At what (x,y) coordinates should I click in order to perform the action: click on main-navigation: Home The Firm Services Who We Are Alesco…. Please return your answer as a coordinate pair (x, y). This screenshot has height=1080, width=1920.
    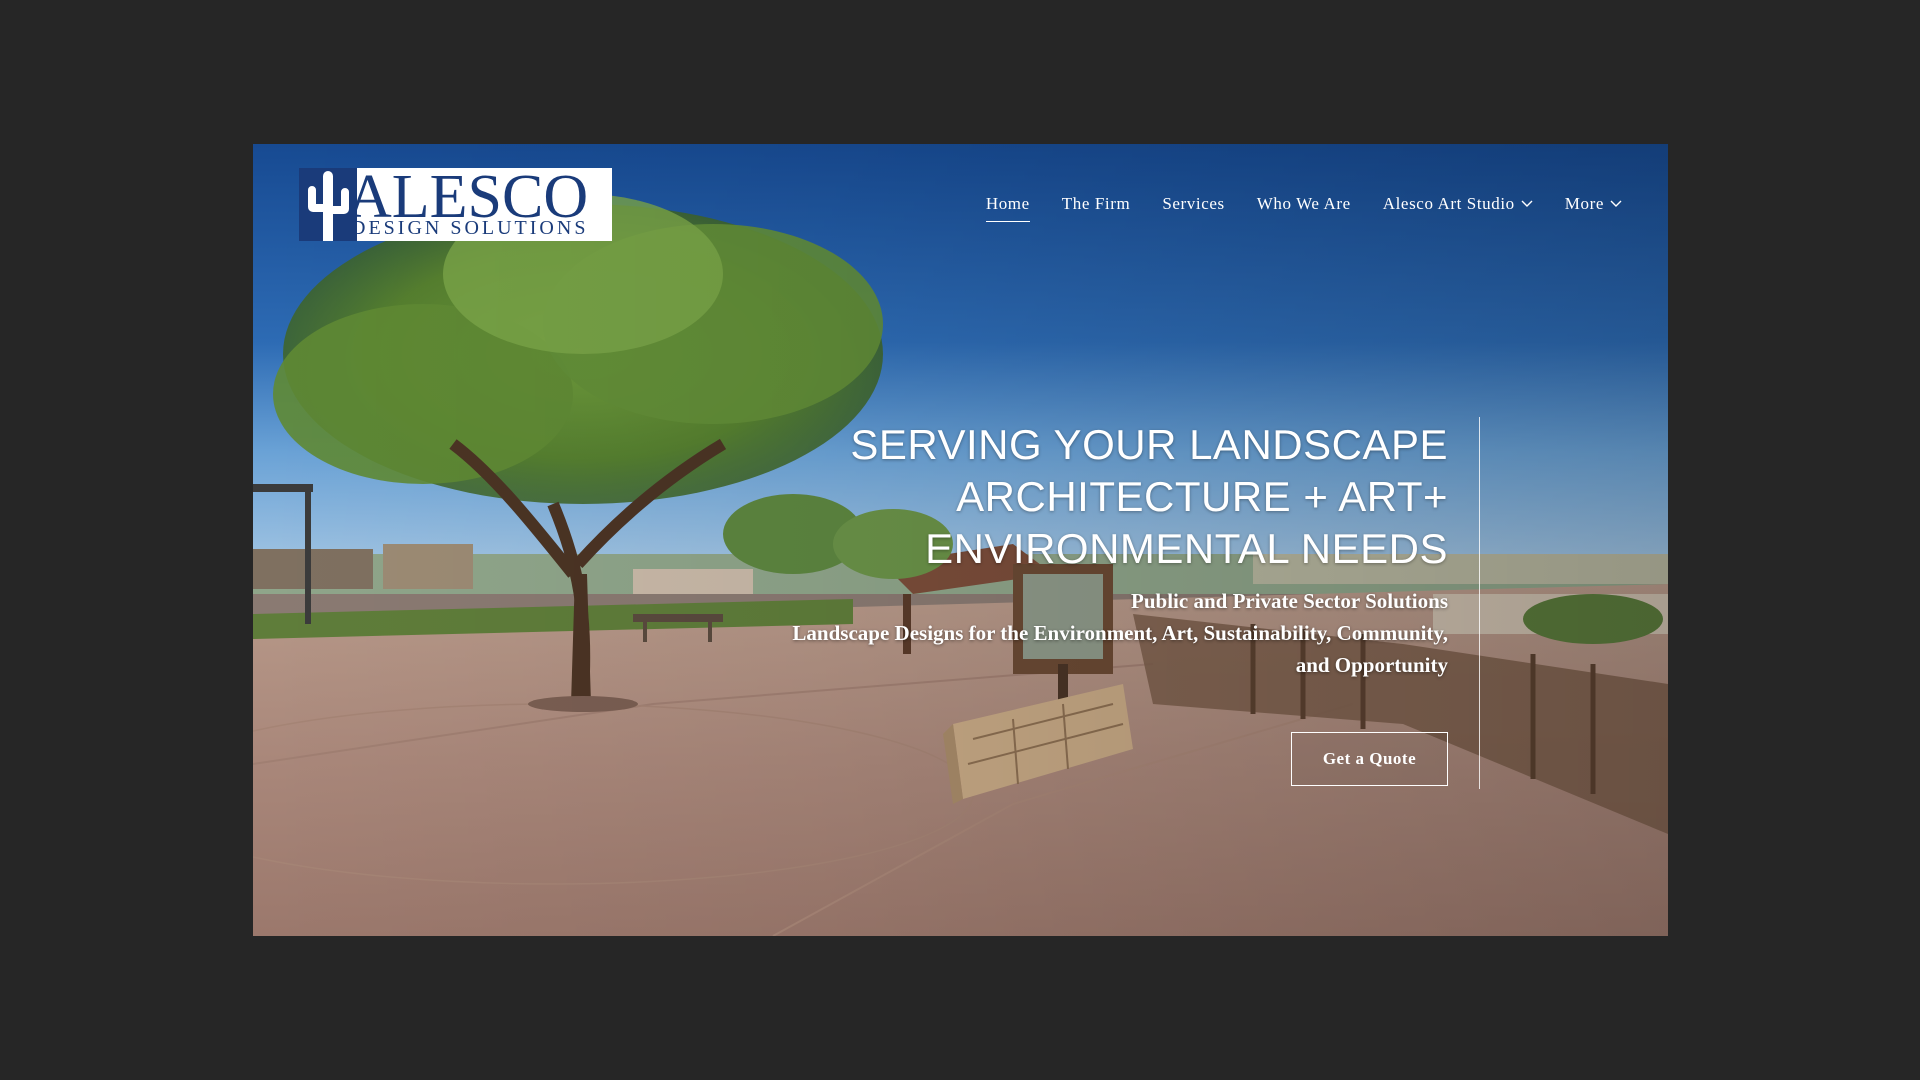
    Looking at the image, I should click on (1303, 208).